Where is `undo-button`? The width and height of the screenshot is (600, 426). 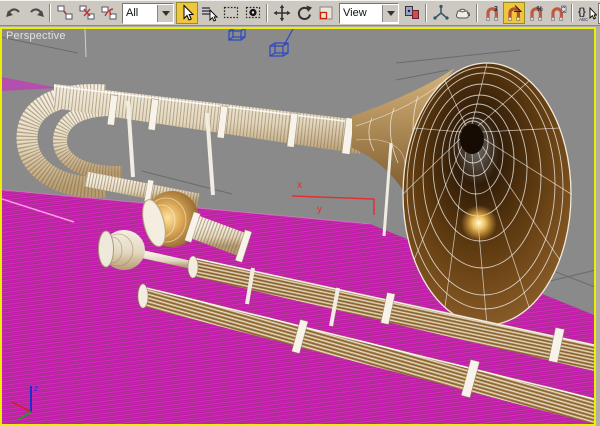
undo-button is located at coordinates (14, 13).